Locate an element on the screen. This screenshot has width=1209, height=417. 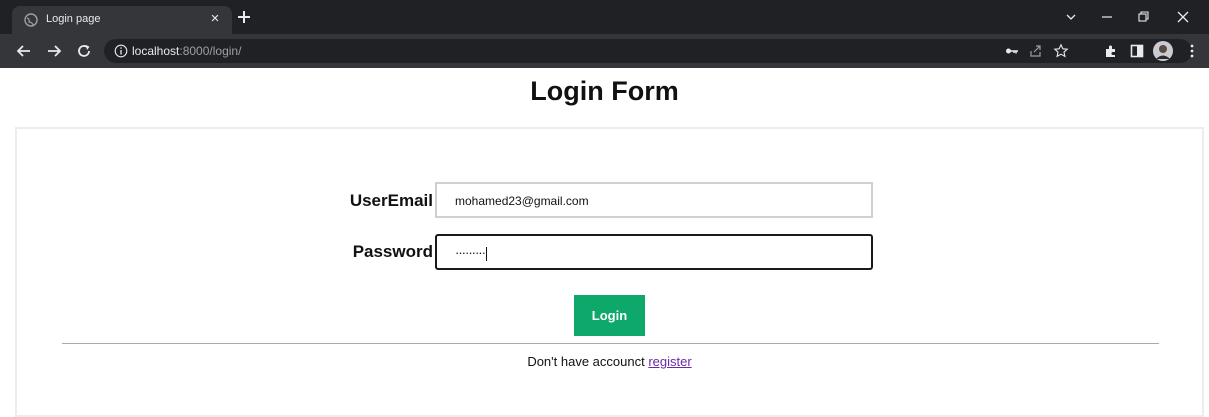
info-icon is located at coordinates (121, 51).